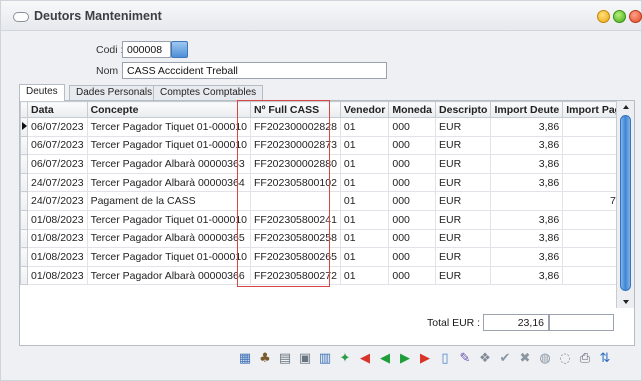 The width and height of the screenshot is (642, 381). I want to click on scroll-down-icon, so click(626, 302).